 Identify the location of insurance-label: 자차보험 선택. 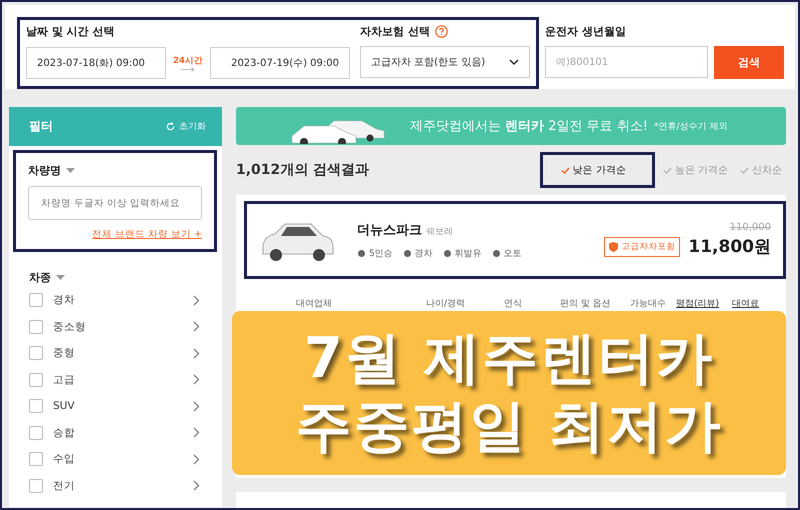
(395, 31).